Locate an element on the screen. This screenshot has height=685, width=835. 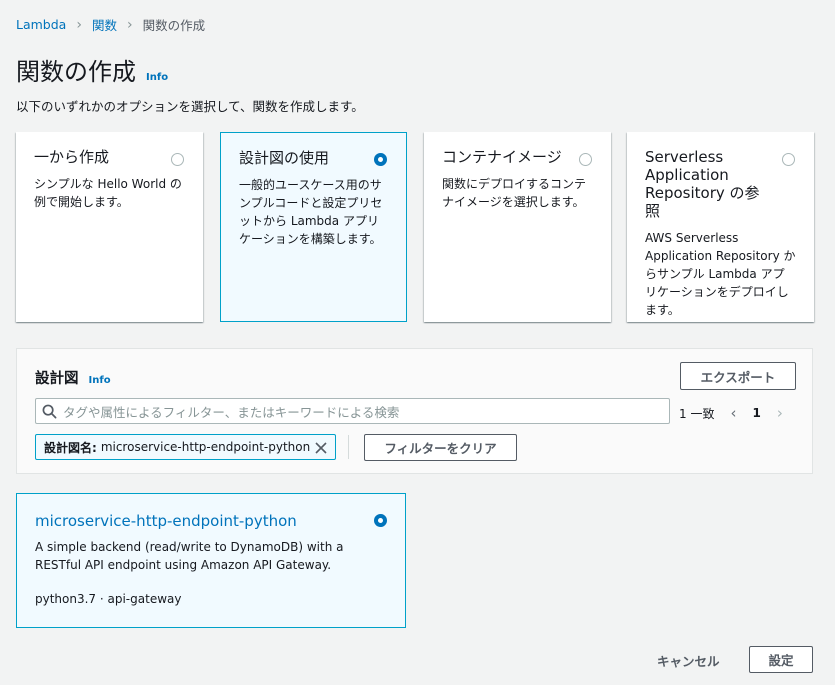
option-title: コンテナイメージ is located at coordinates (502, 157).